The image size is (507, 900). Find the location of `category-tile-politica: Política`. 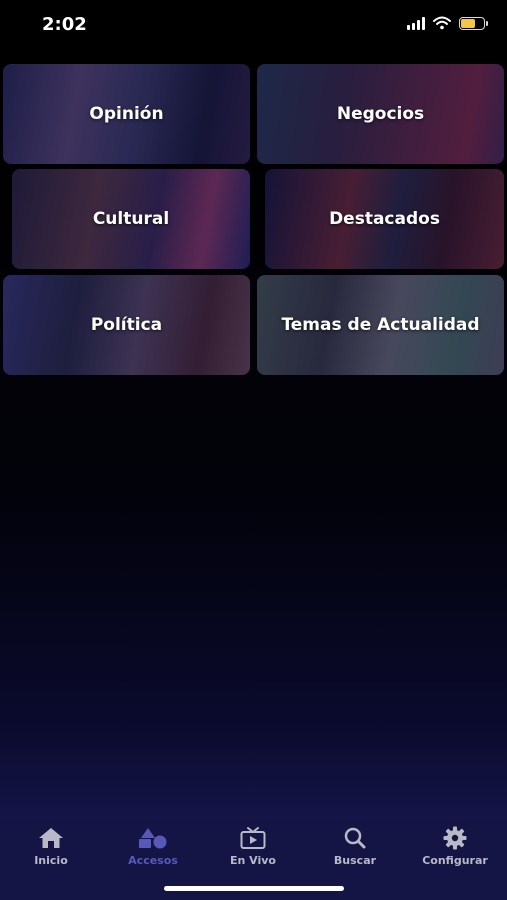

category-tile-politica: Política is located at coordinates (126, 325).